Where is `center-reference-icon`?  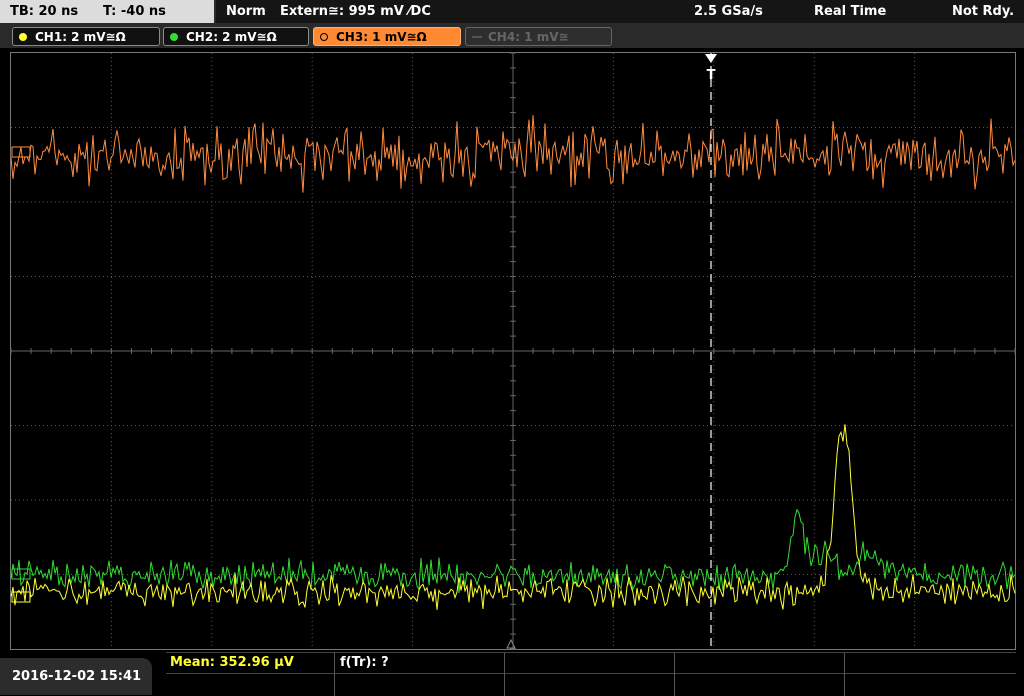 center-reference-icon is located at coordinates (511, 643).